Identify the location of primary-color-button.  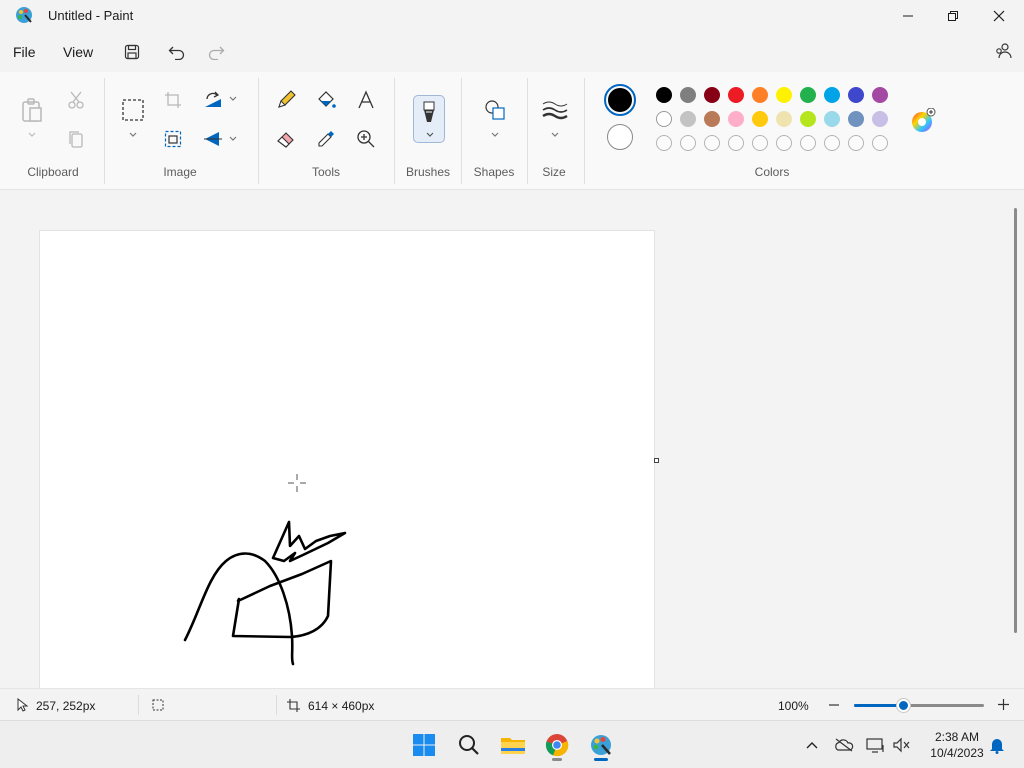
(620, 100).